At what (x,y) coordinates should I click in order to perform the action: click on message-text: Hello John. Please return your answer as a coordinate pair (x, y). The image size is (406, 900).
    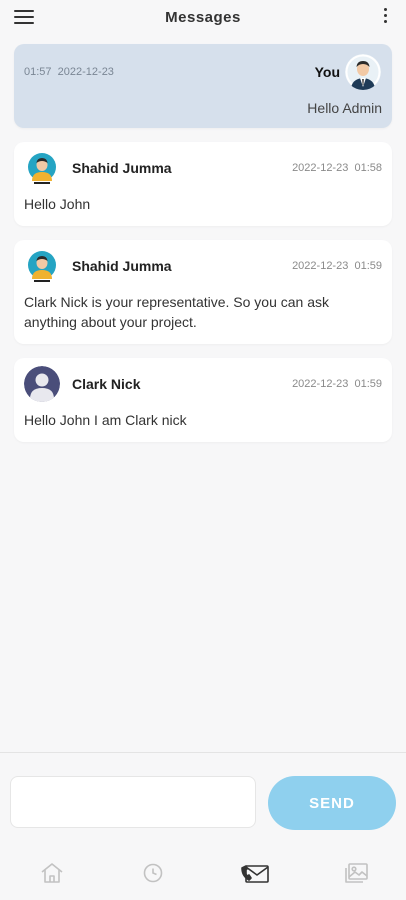
    Looking at the image, I should click on (57, 204).